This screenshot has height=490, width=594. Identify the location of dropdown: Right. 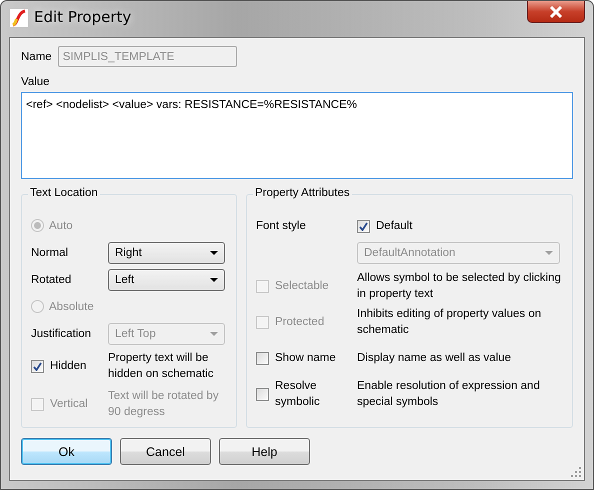
(166, 253).